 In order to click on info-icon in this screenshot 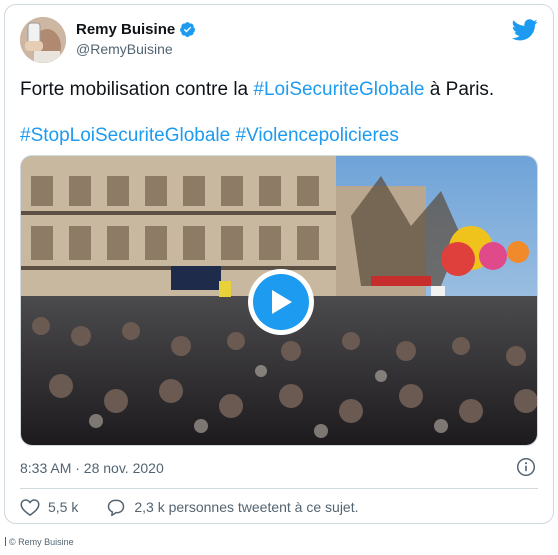, I will do `click(526, 467)`.